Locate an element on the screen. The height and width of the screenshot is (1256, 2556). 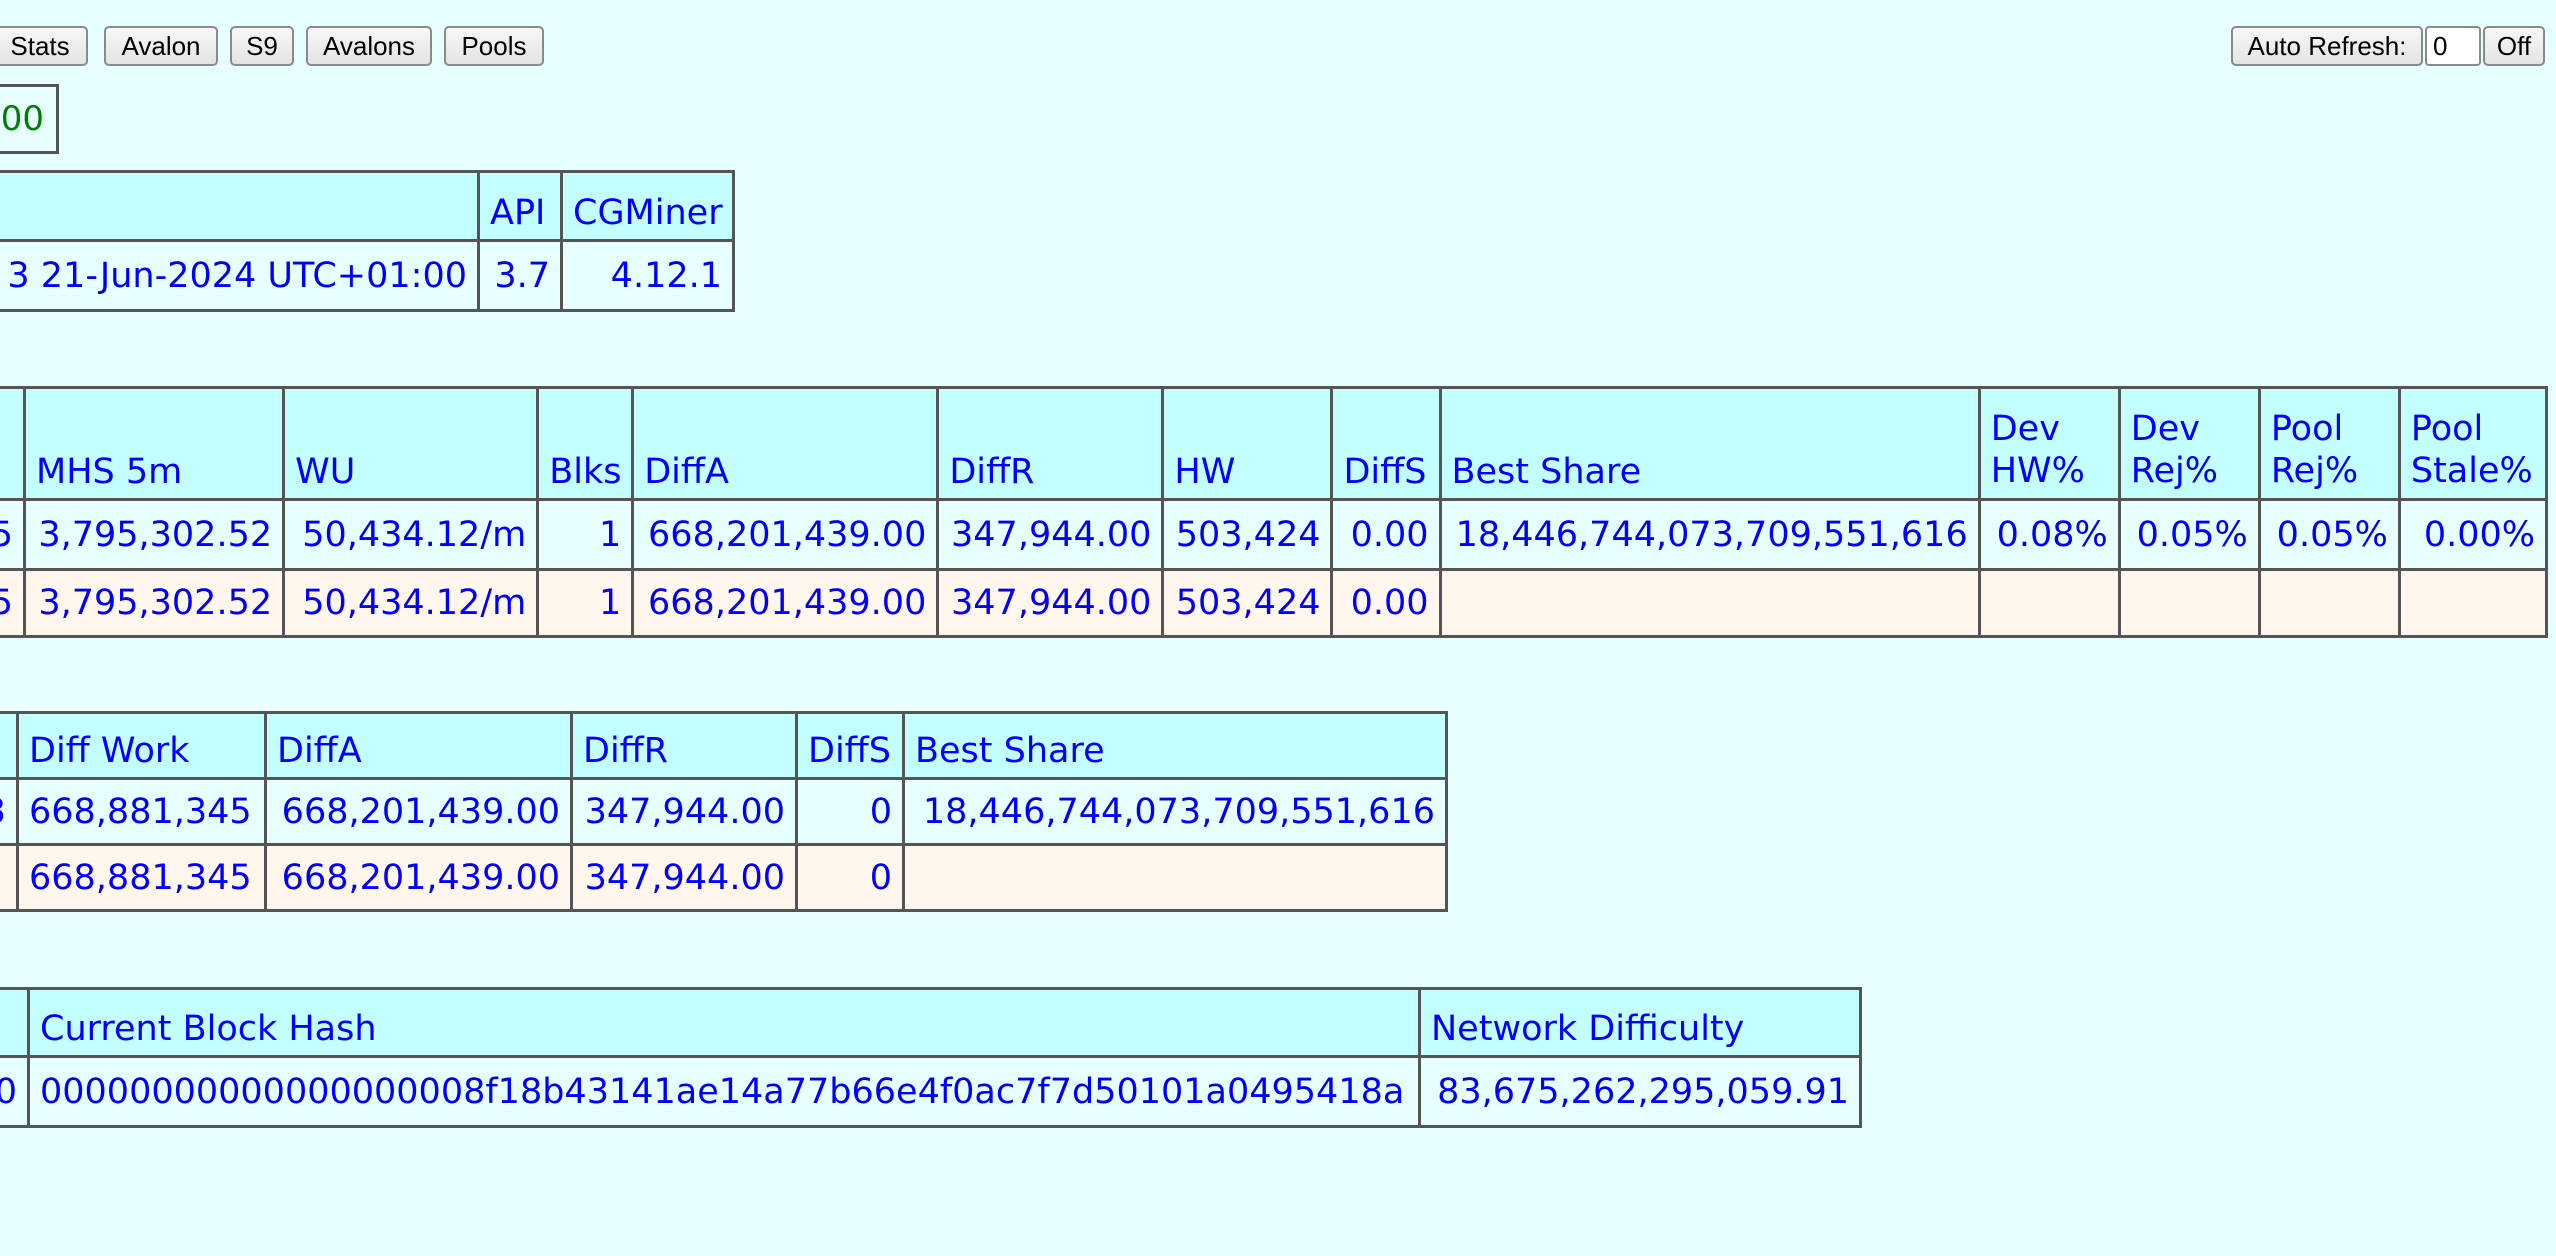
device-header-wu: WU is located at coordinates (411, 443).